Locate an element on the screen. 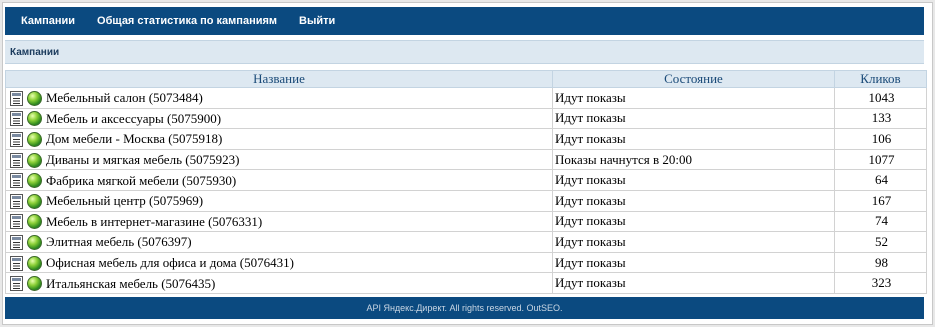 The width and height of the screenshot is (935, 327). table-row: Мебельный салон (5073484) Идут показы 1043 is located at coordinates (466, 98).